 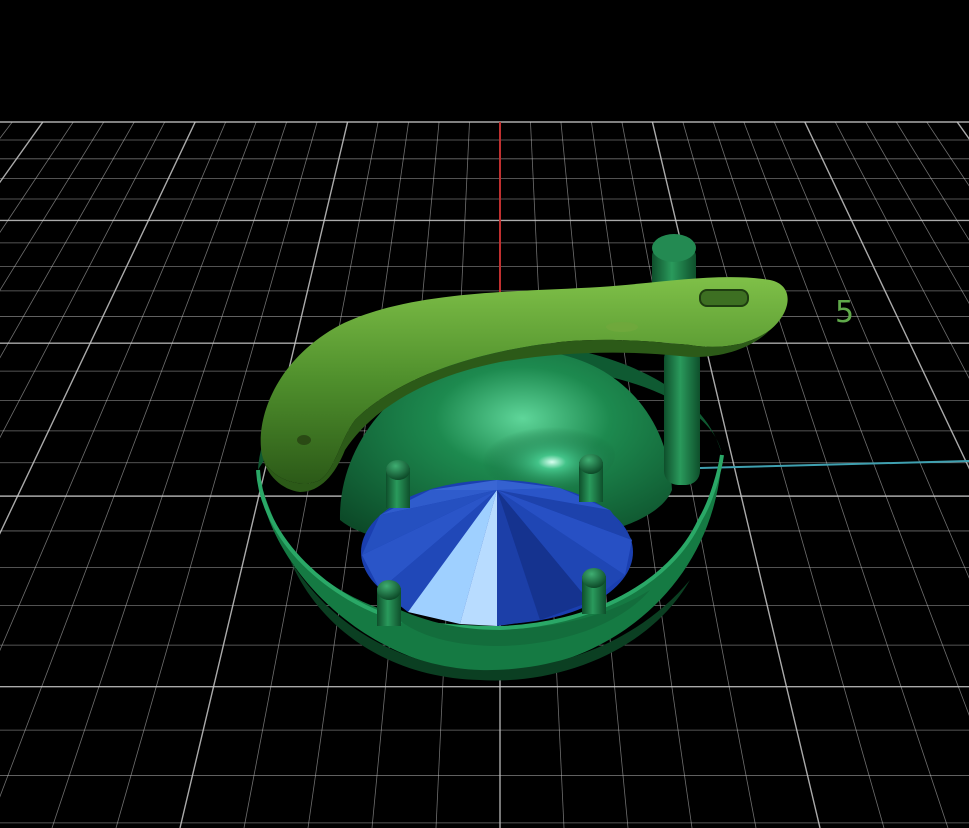 I want to click on axis-label: 5, so click(x=844, y=312).